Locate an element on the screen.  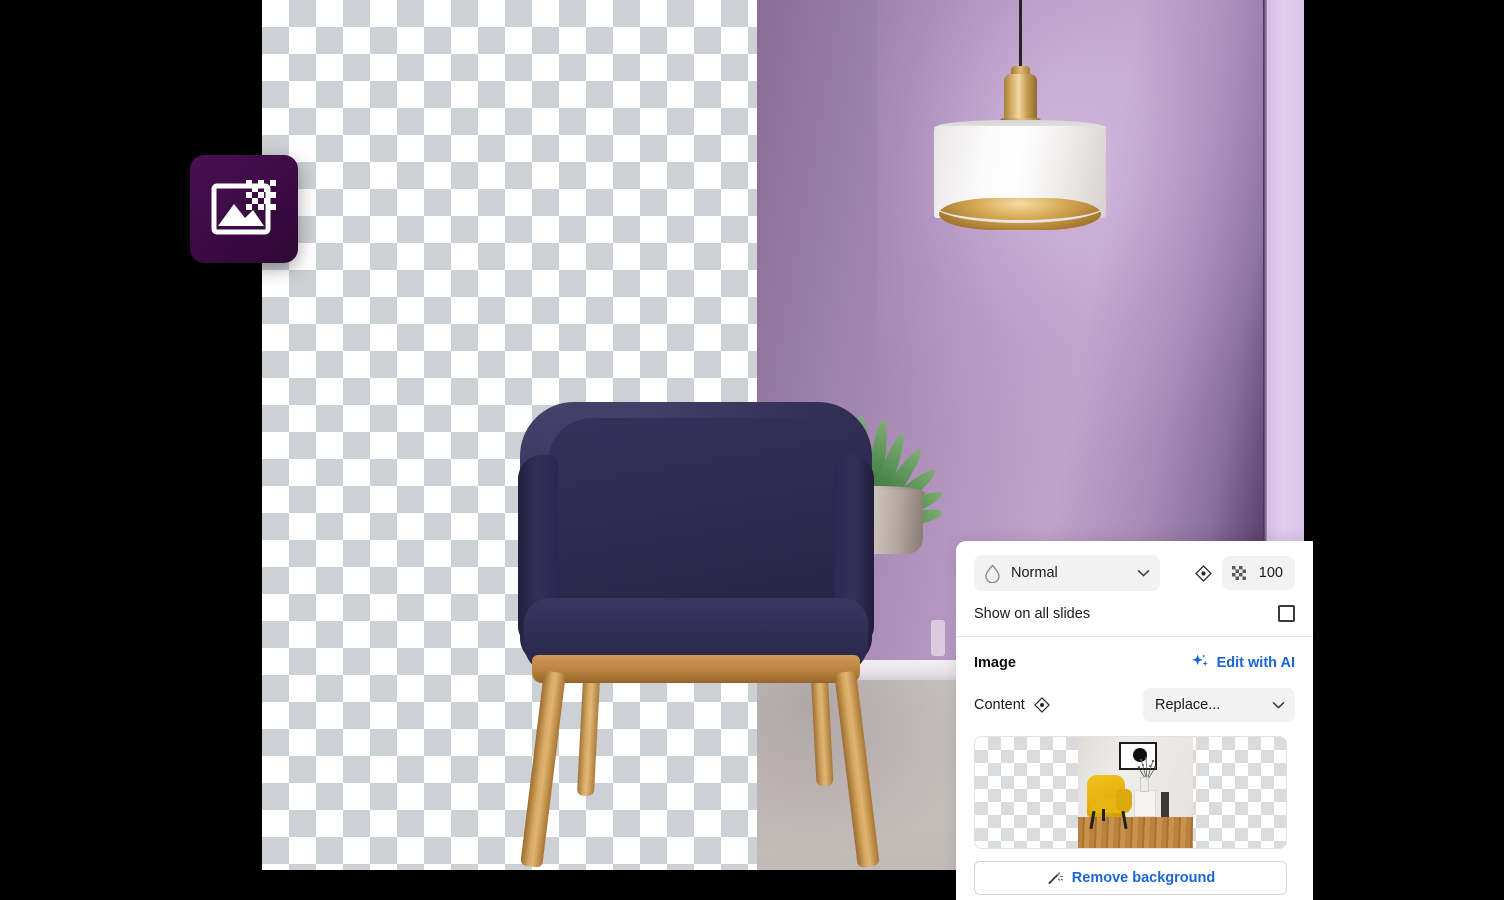
checker-transparency-icon is located at coordinates (1239, 573).